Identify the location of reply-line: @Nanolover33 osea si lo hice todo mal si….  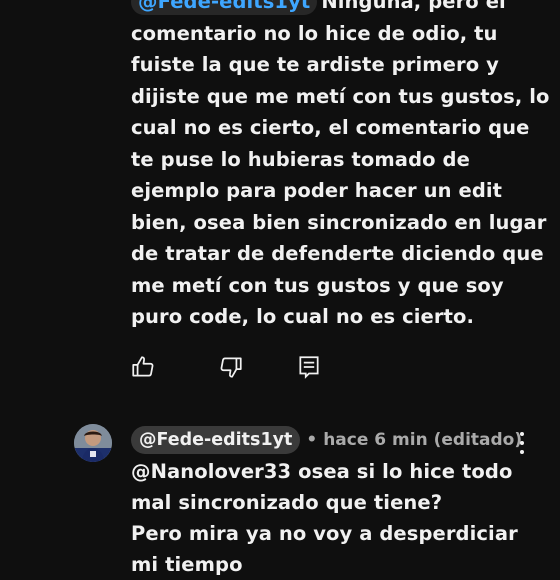
(322, 487).